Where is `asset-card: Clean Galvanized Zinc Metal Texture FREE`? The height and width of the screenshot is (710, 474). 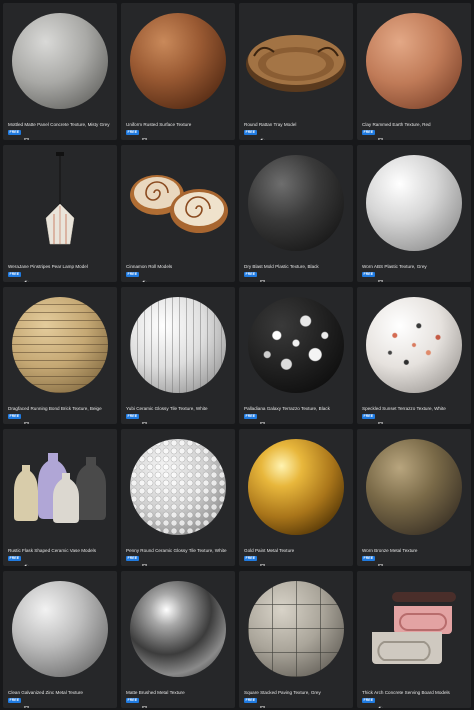 asset-card: Clean Galvanized Zinc Metal Texture FREE is located at coordinates (60, 639).